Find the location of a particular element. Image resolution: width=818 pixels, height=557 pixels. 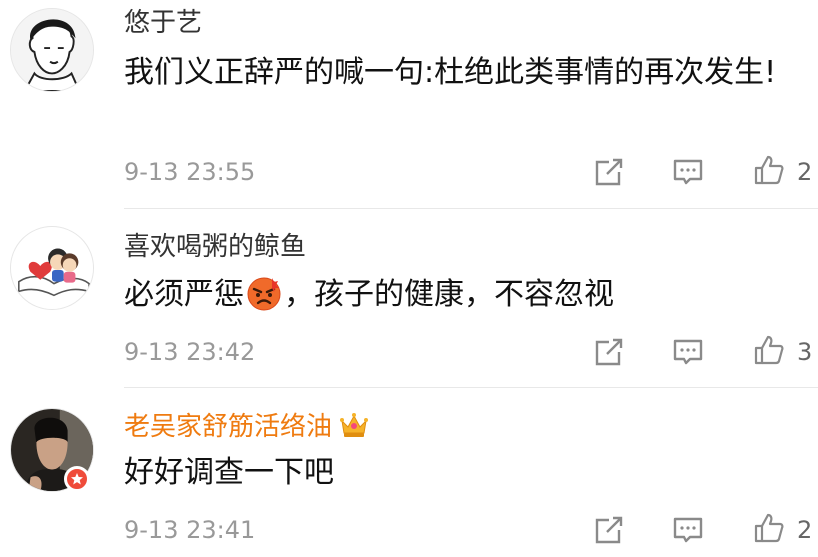

angry-face-emoji is located at coordinates (264, 294).